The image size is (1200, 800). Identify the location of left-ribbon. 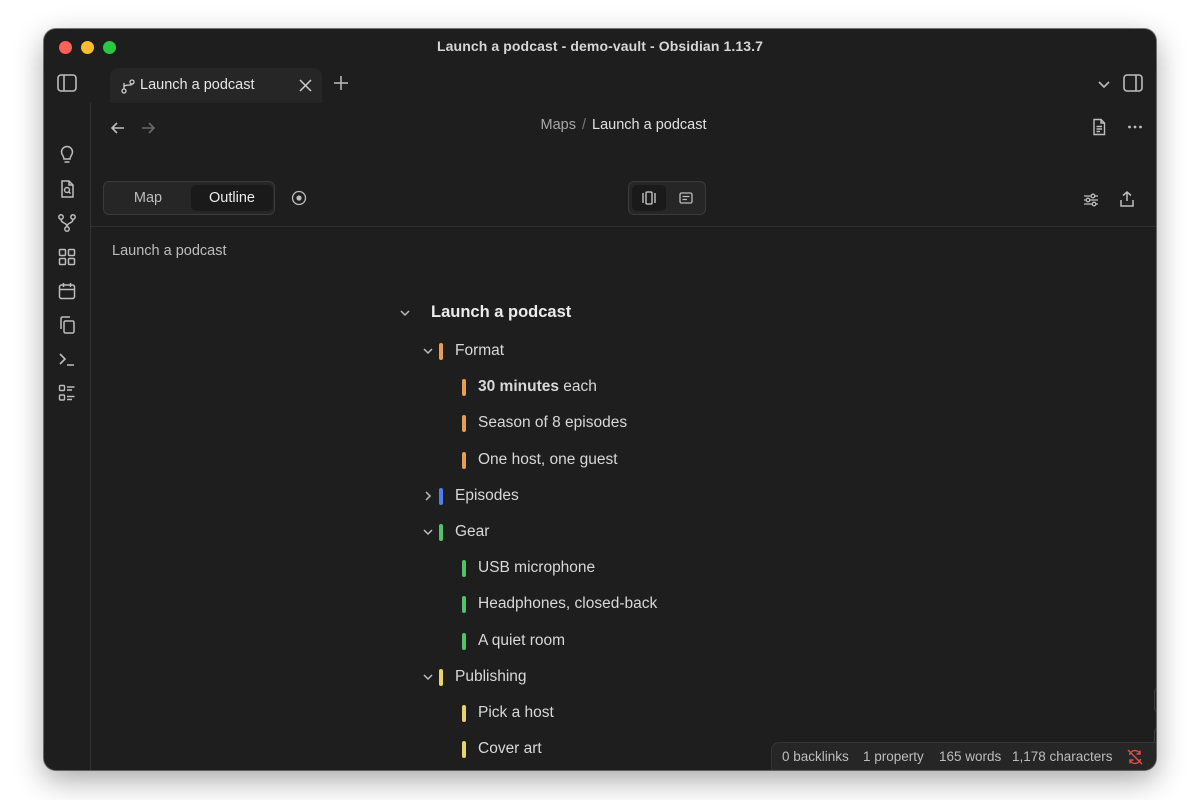
(67, 436).